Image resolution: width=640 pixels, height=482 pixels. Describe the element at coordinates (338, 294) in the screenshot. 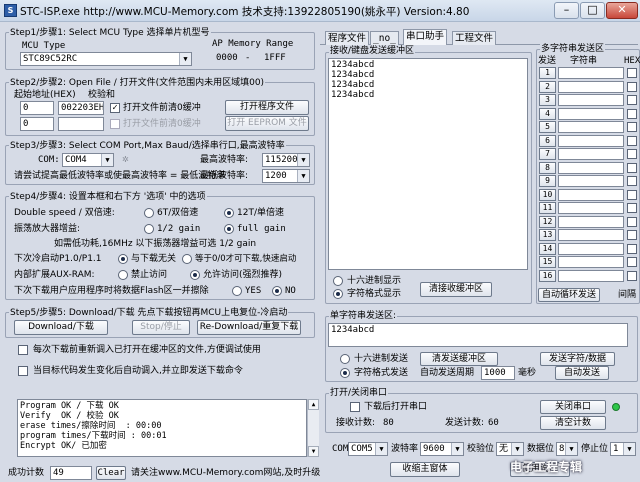

I see `radio-char-display` at that location.